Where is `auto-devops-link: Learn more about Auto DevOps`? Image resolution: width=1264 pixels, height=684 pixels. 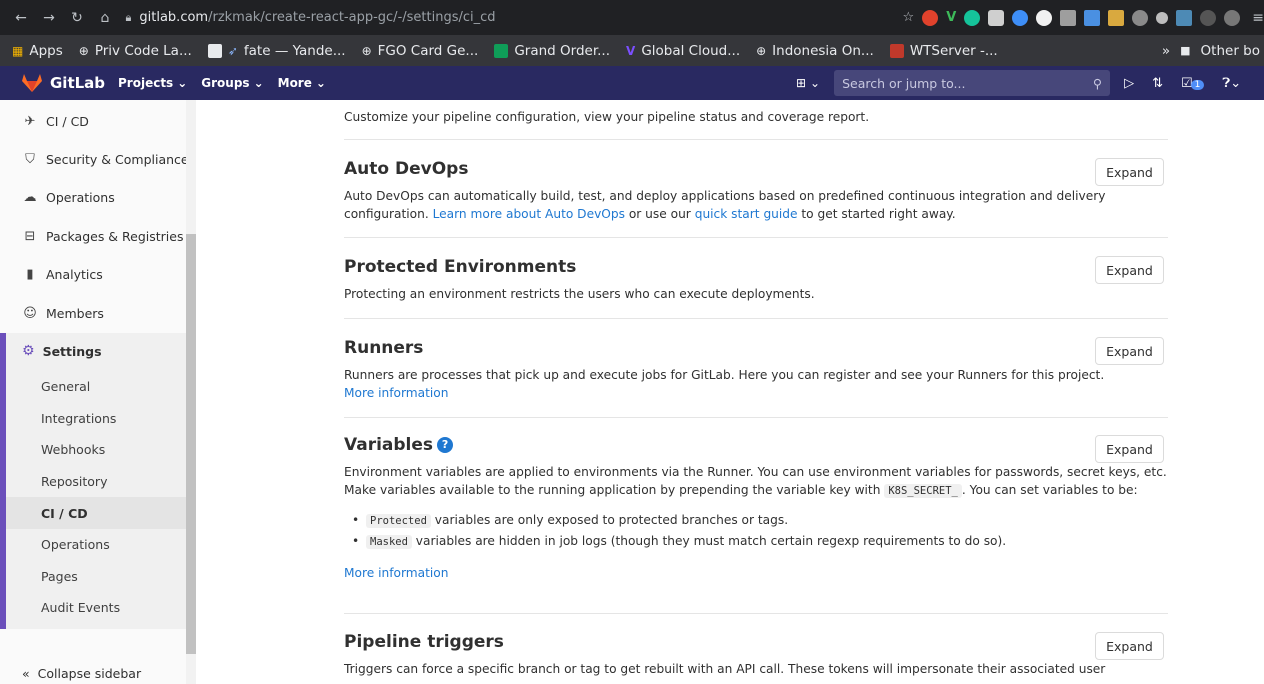 auto-devops-link: Learn more about Auto DevOps is located at coordinates (529, 214).